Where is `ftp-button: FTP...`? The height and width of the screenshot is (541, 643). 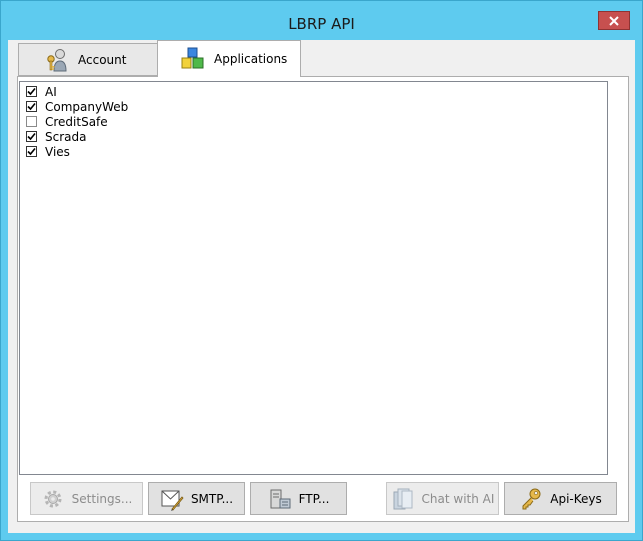 ftp-button: FTP... is located at coordinates (298, 498).